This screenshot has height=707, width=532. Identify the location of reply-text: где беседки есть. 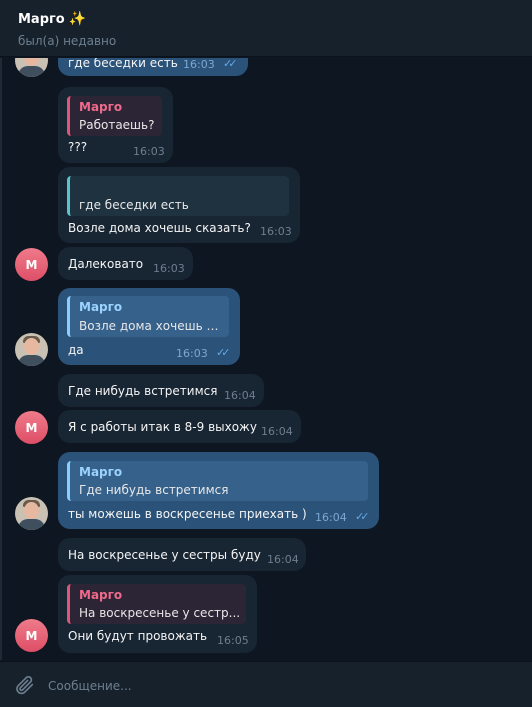
(134, 205).